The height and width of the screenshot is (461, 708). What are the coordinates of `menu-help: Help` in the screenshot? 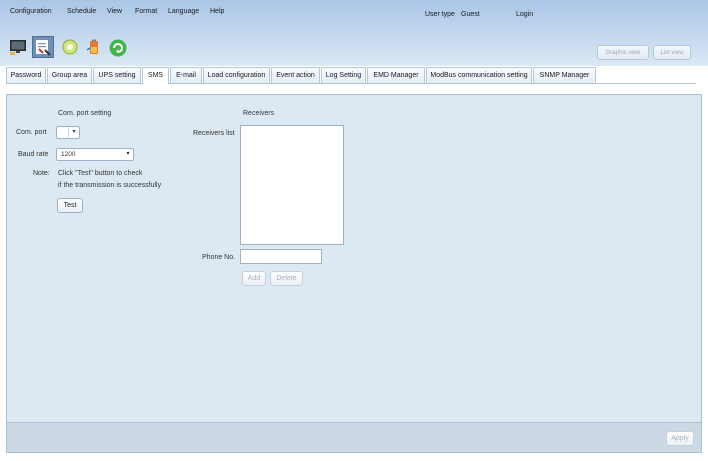 It's located at (217, 11).